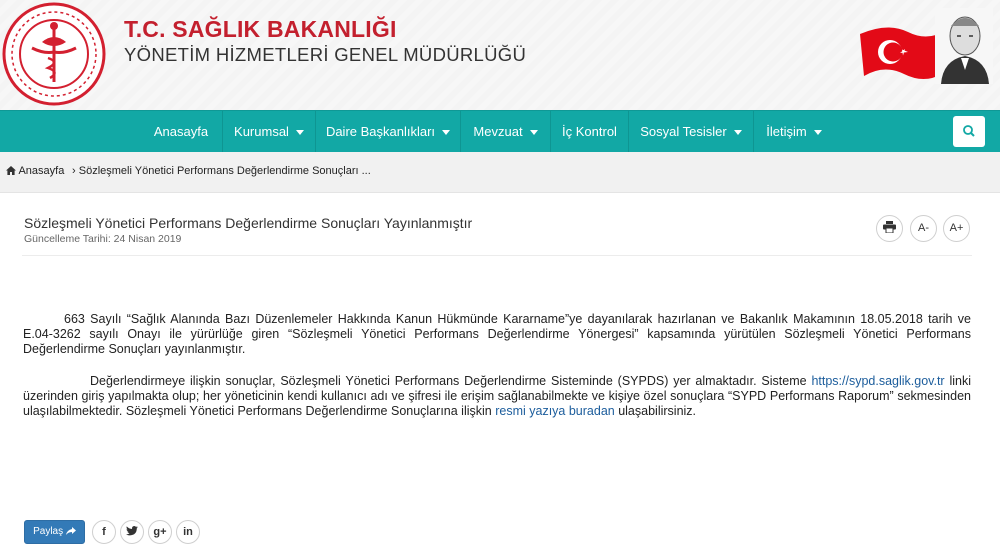 The height and width of the screenshot is (557, 1000). I want to click on facebook-share-button: f, so click(104, 532).